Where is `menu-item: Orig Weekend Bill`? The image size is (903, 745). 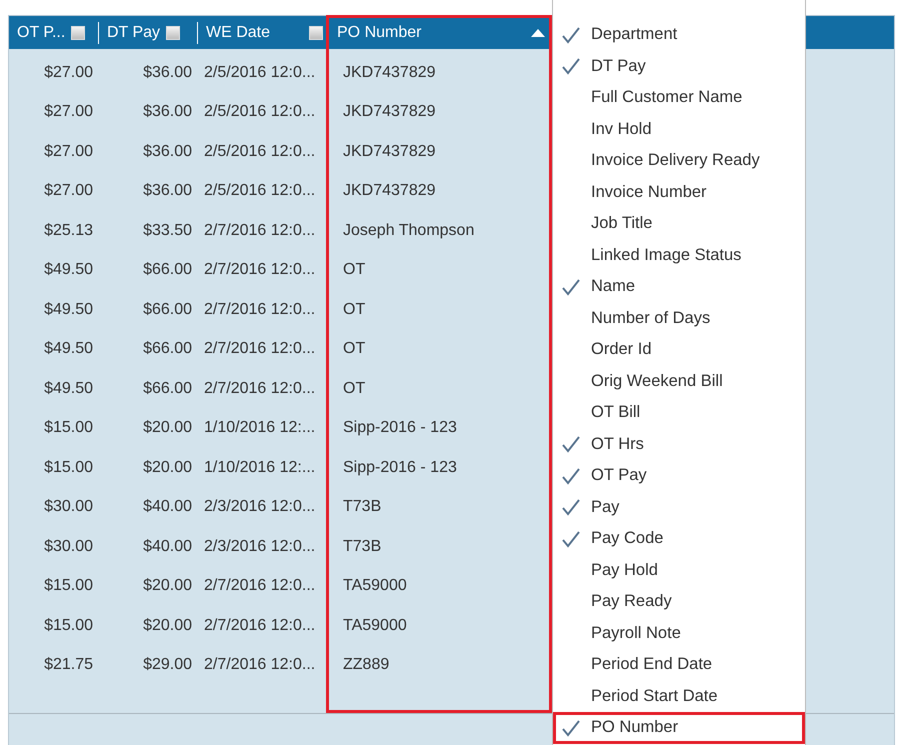
menu-item: Orig Weekend Bill is located at coordinates (679, 381).